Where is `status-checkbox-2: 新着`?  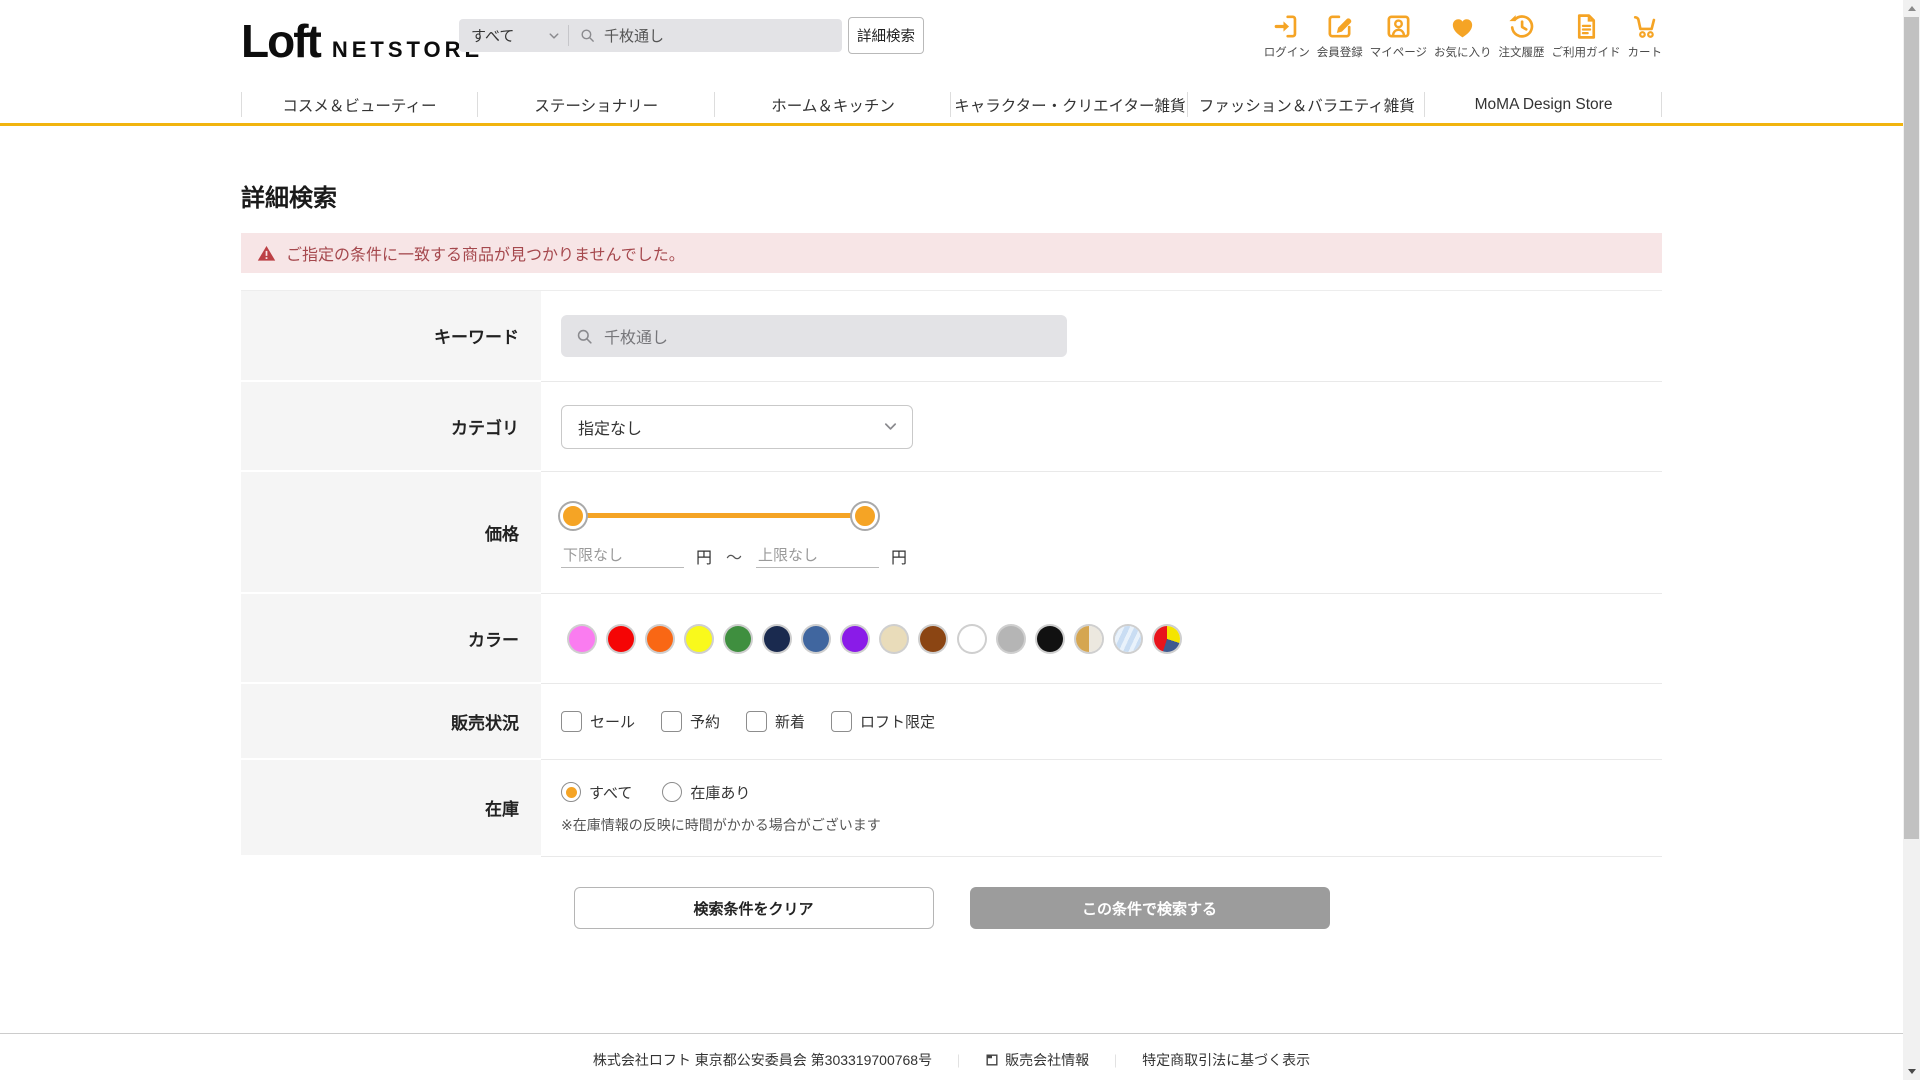 status-checkbox-2: 新着 is located at coordinates (775, 721).